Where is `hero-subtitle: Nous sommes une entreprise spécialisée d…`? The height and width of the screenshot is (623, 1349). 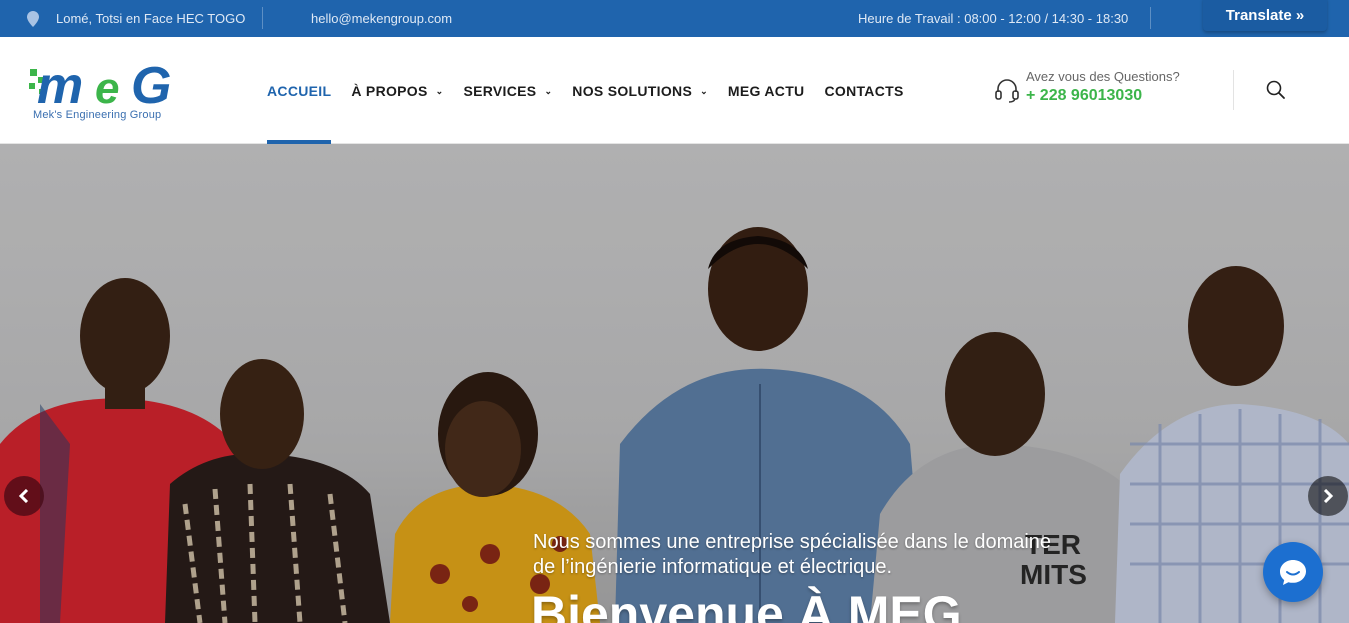 hero-subtitle: Nous sommes une entreprise spécialisée d… is located at coordinates (792, 554).